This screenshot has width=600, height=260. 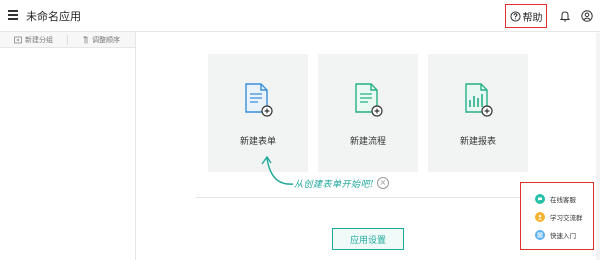 I want to click on help-button: 帮助, so click(x=526, y=16).